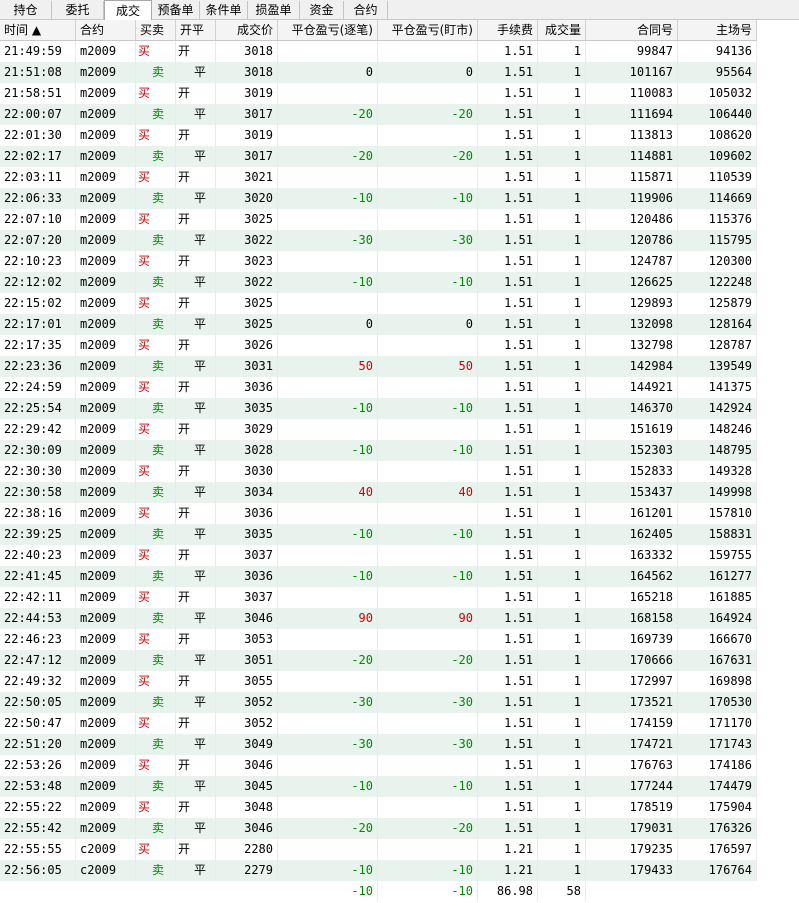 This screenshot has width=799, height=903. I want to click on table-row: 21:58:51 m2009 买开 3019 1.51 1 110083 105032, so click(378, 93).